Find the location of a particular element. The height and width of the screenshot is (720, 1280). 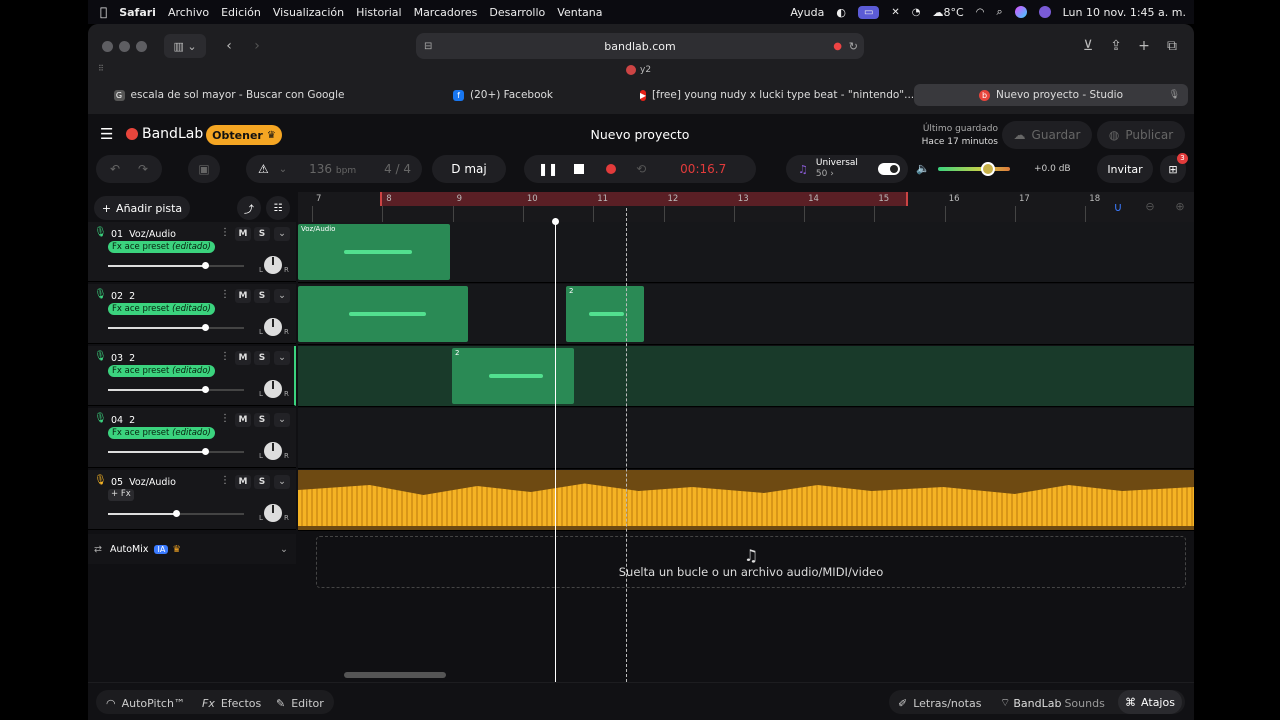

menu-edicion: Edición is located at coordinates (241, 12).